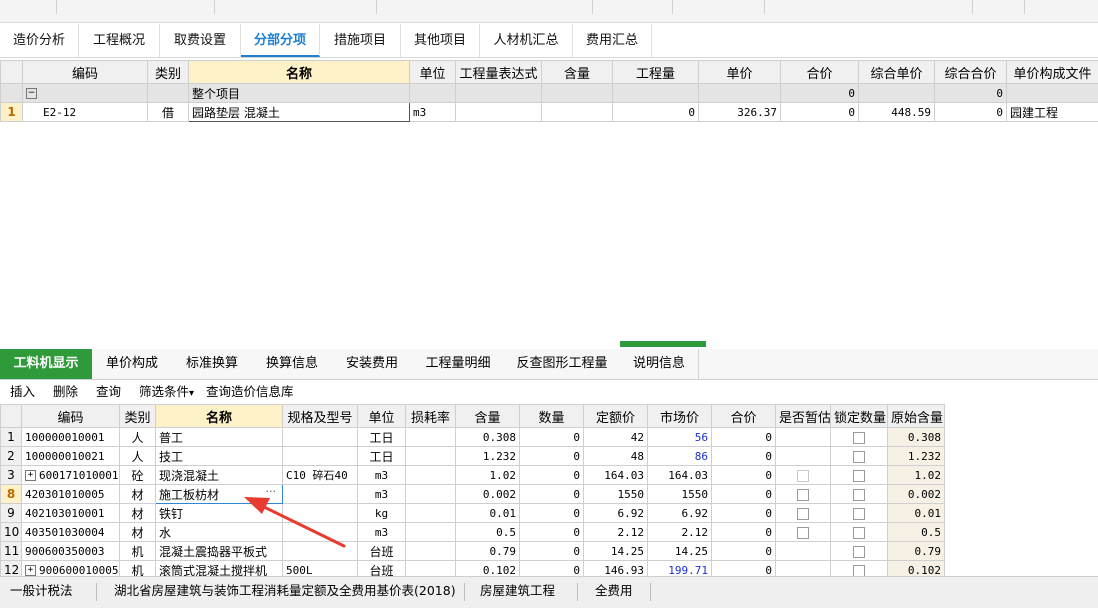 The width and height of the screenshot is (1098, 608). Describe the element at coordinates (663, 344) in the screenshot. I see `splitter-handle` at that location.